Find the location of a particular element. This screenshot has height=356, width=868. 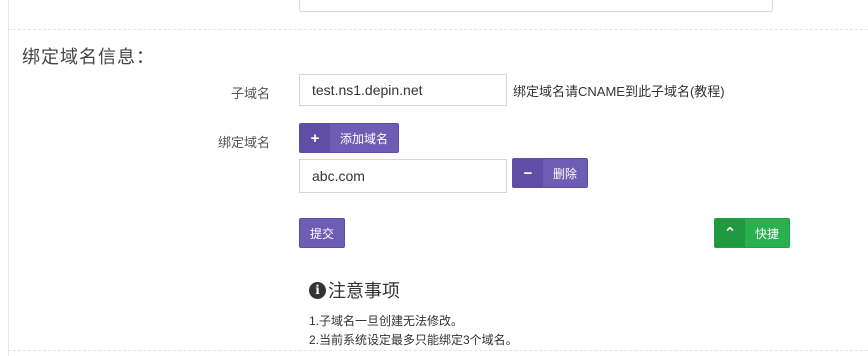

info-circle-icon: i is located at coordinates (317, 290).